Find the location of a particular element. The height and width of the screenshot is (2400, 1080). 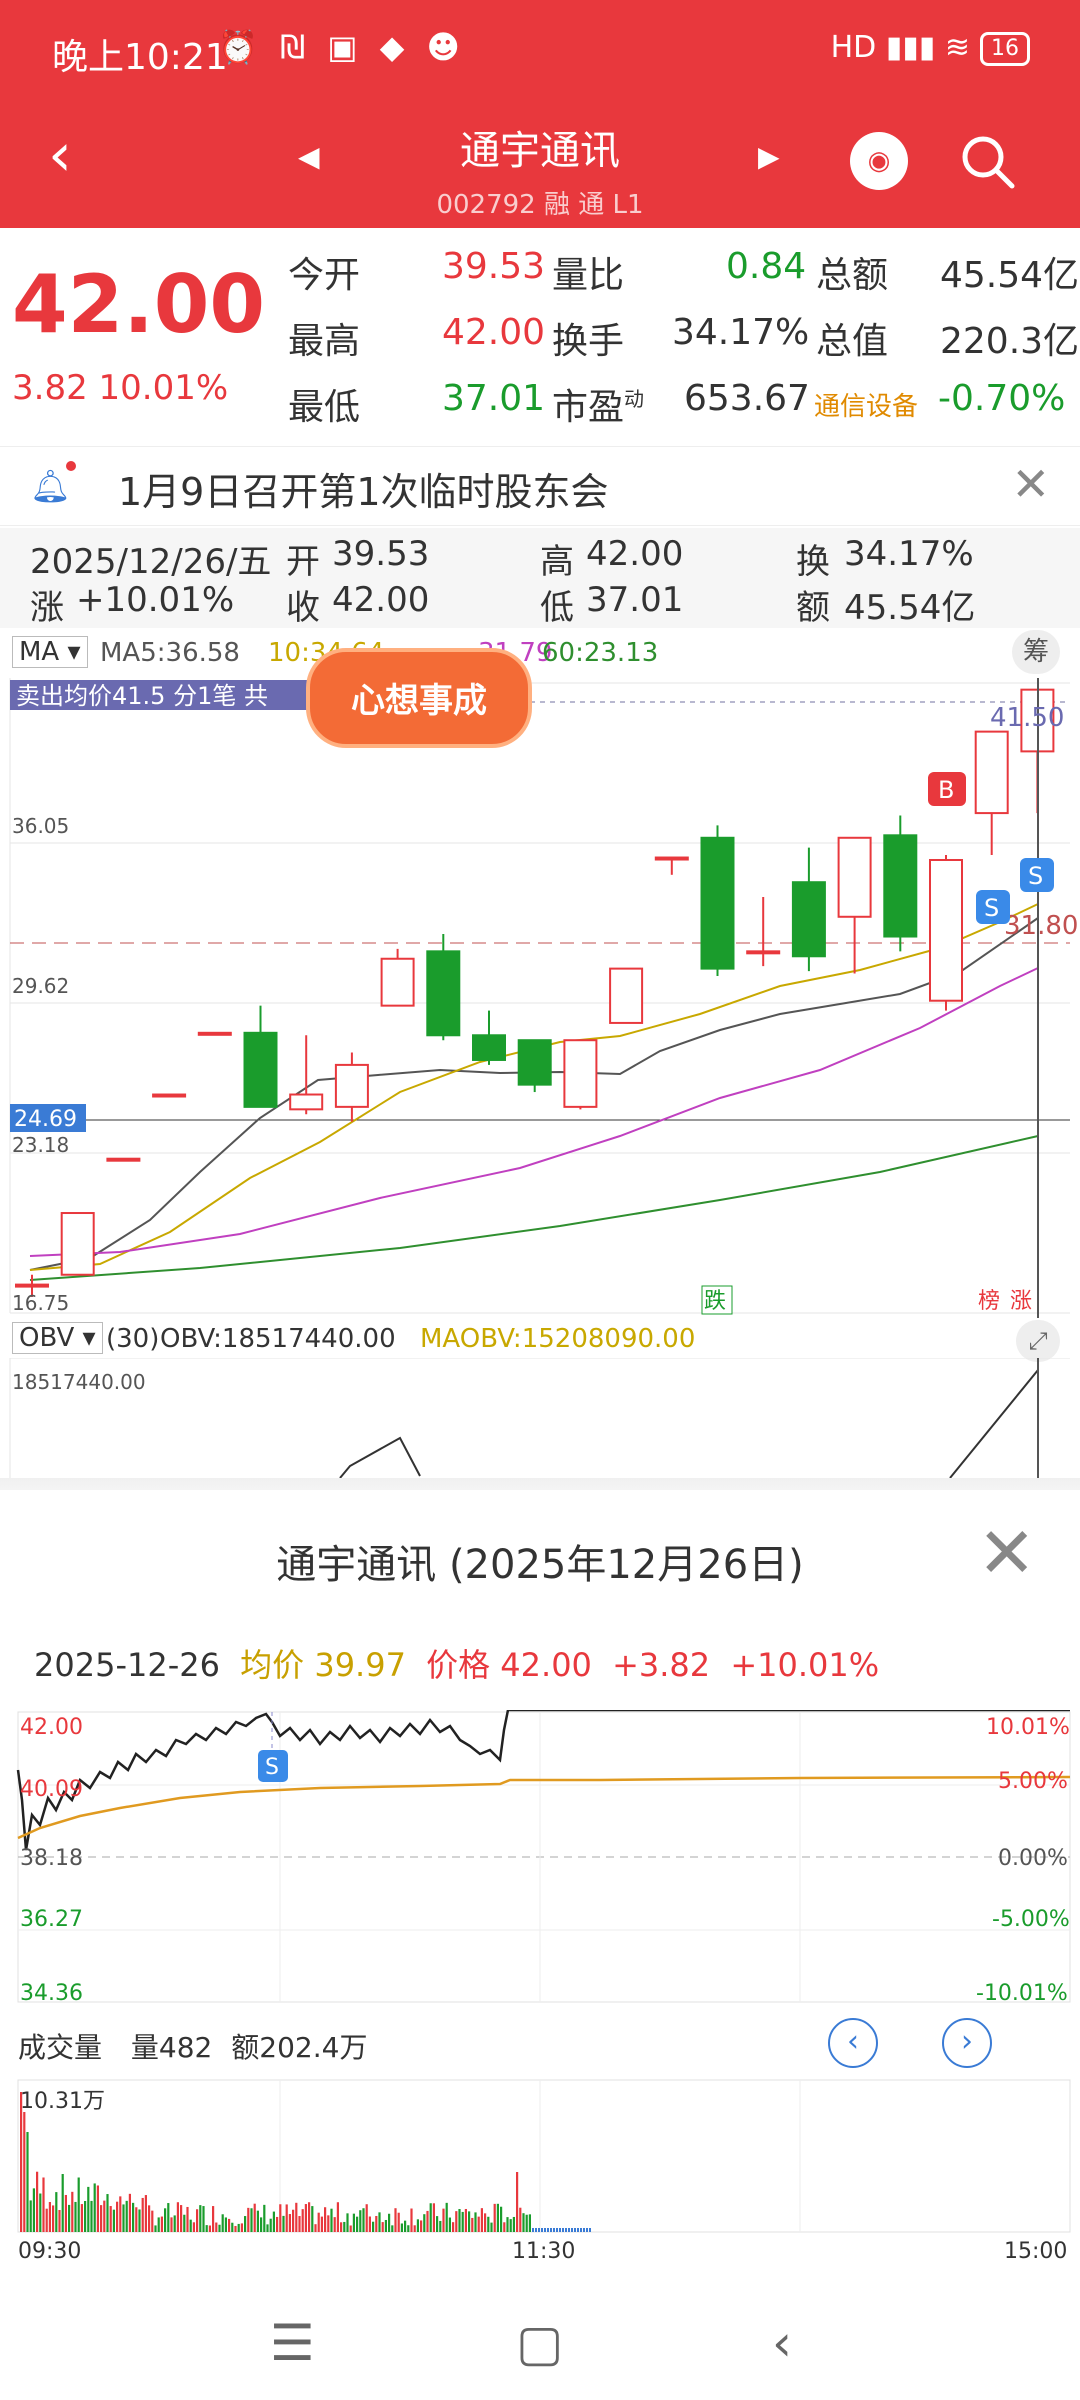

stock-name: 通宇通讯 is located at coordinates (540, 151).